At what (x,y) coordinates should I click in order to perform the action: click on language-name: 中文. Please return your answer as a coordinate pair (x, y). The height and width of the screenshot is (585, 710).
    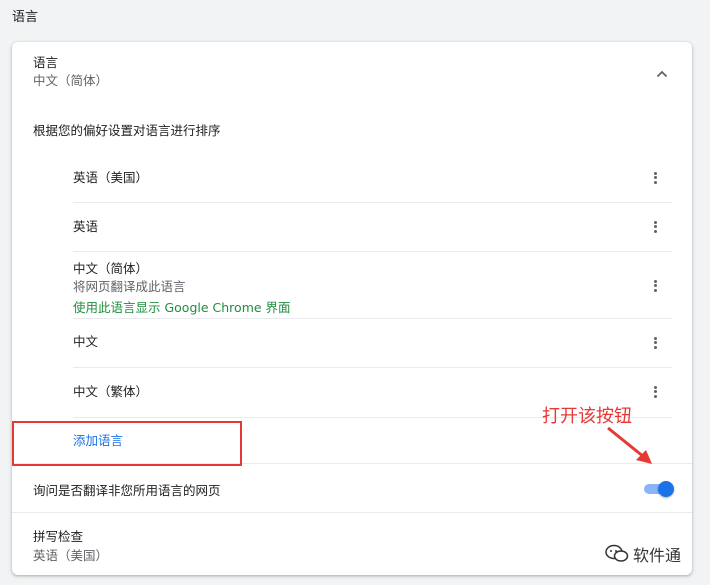
    Looking at the image, I should click on (86, 341).